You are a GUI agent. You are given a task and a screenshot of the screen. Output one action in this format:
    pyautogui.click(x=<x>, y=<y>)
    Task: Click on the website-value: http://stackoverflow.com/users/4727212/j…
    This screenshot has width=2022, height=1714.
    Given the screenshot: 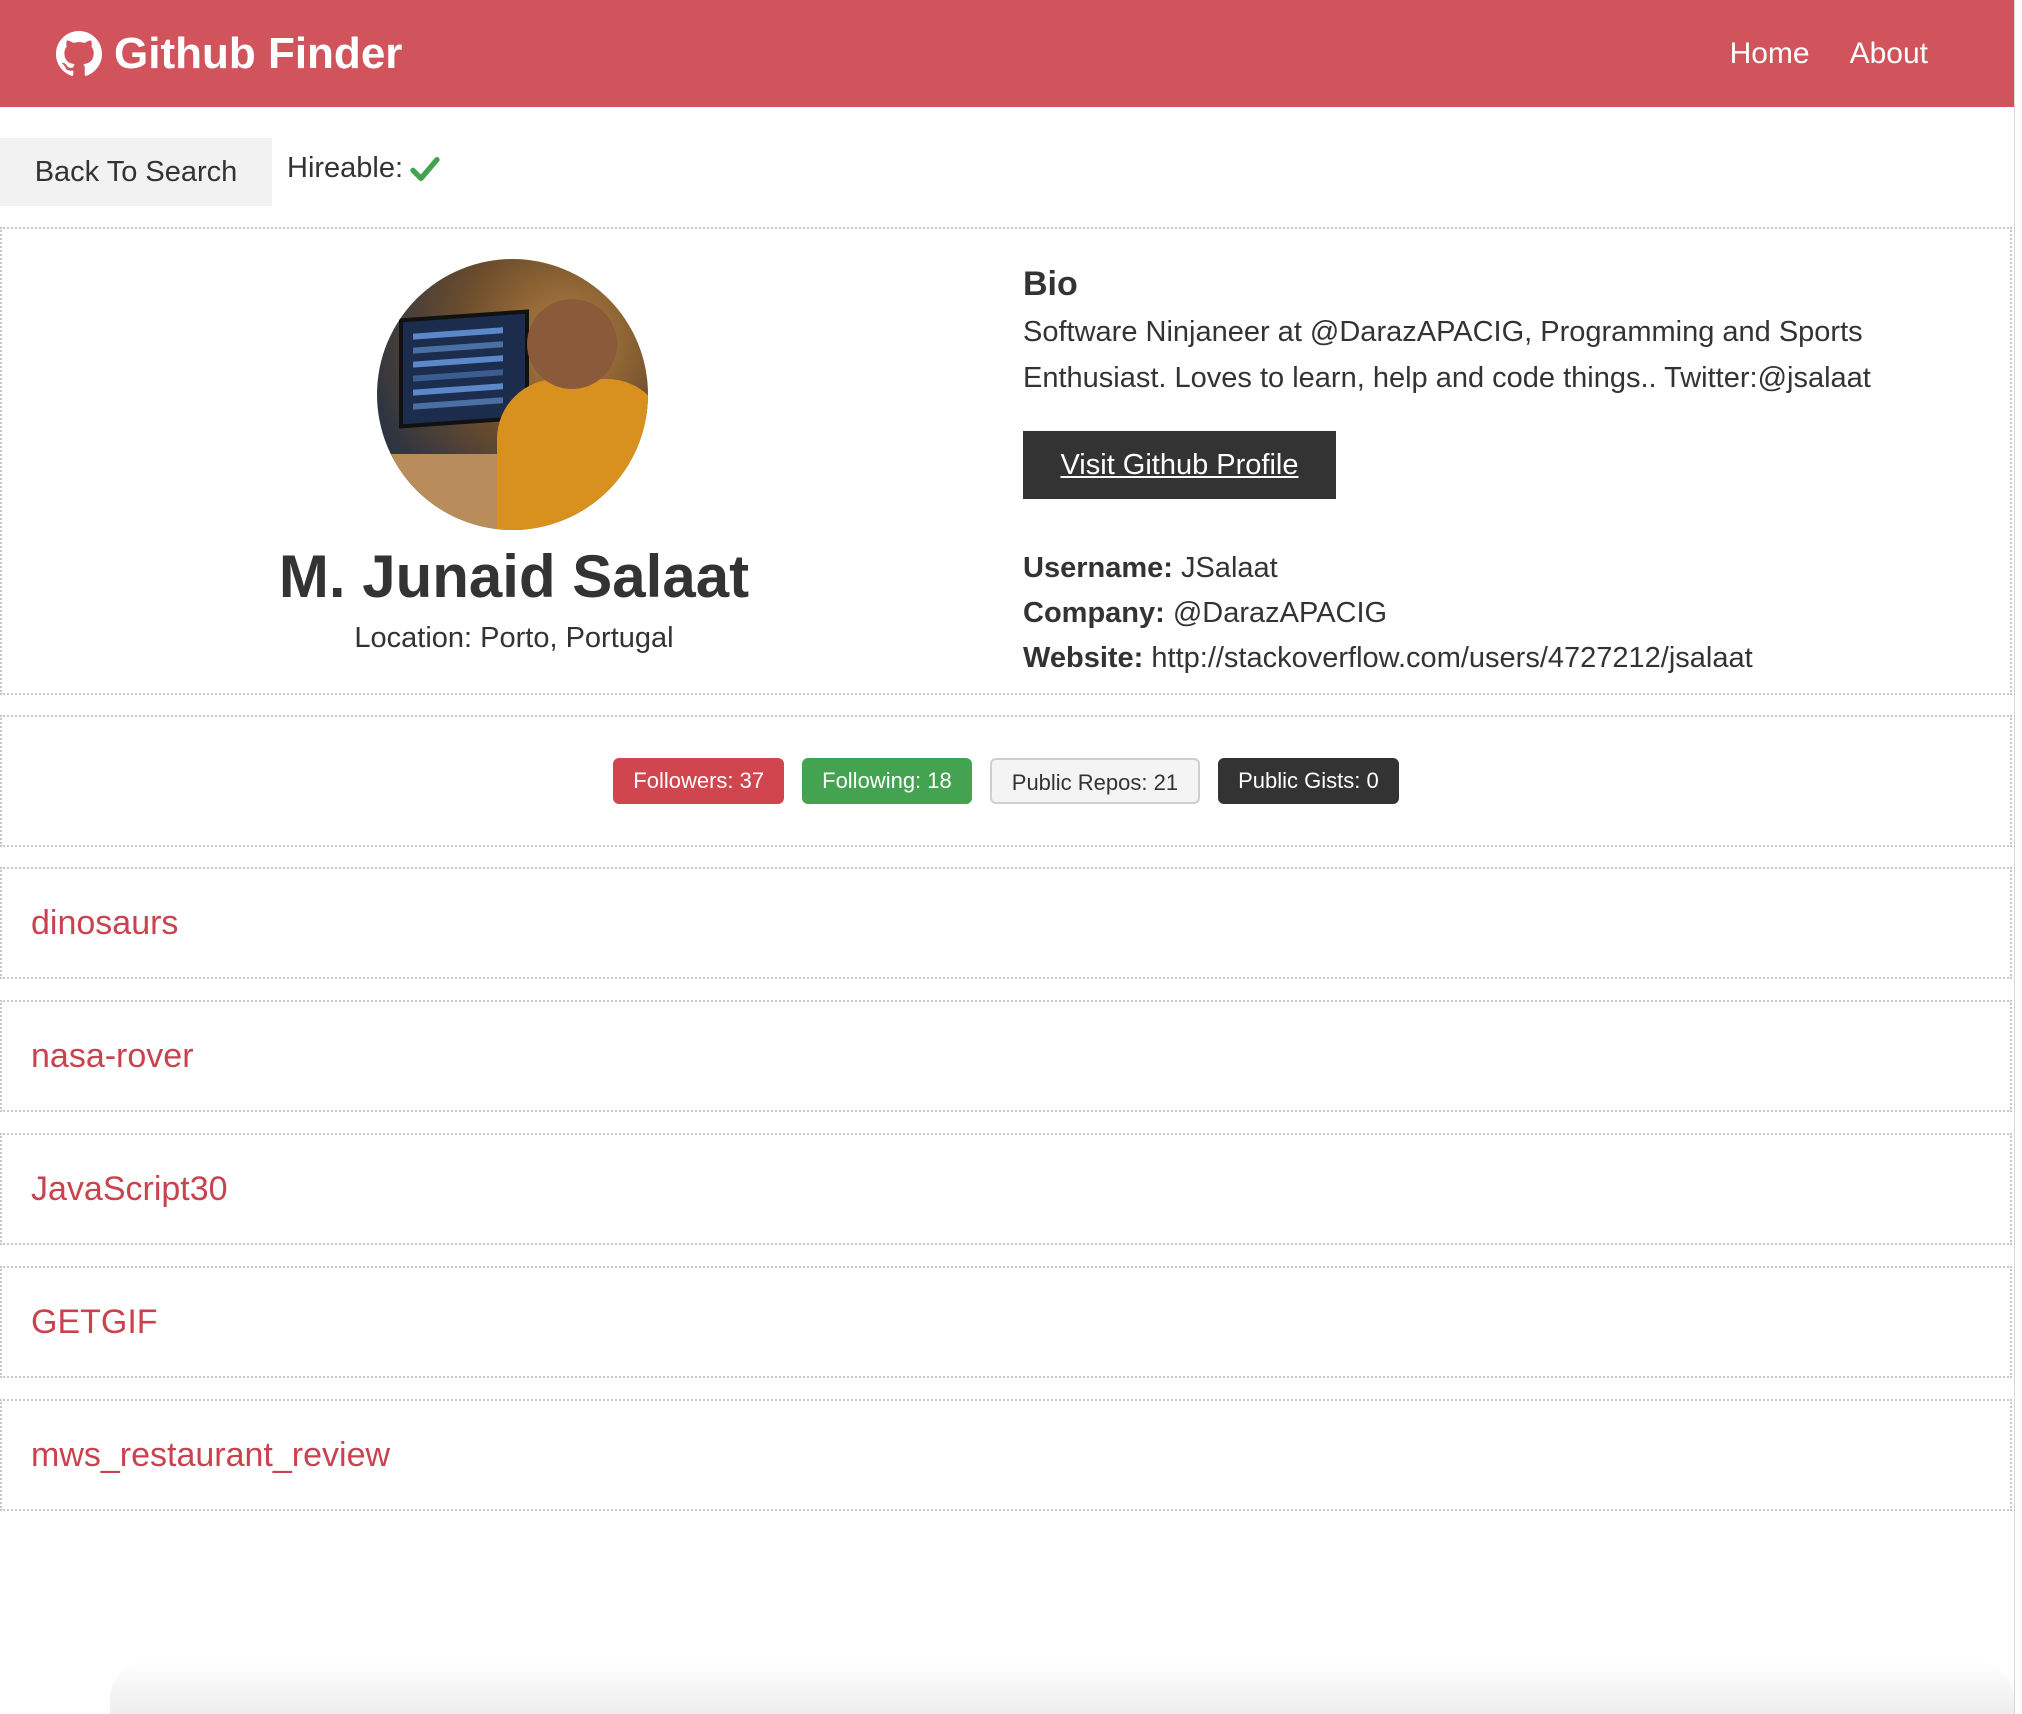 What is the action you would take?
    pyautogui.click(x=1451, y=658)
    